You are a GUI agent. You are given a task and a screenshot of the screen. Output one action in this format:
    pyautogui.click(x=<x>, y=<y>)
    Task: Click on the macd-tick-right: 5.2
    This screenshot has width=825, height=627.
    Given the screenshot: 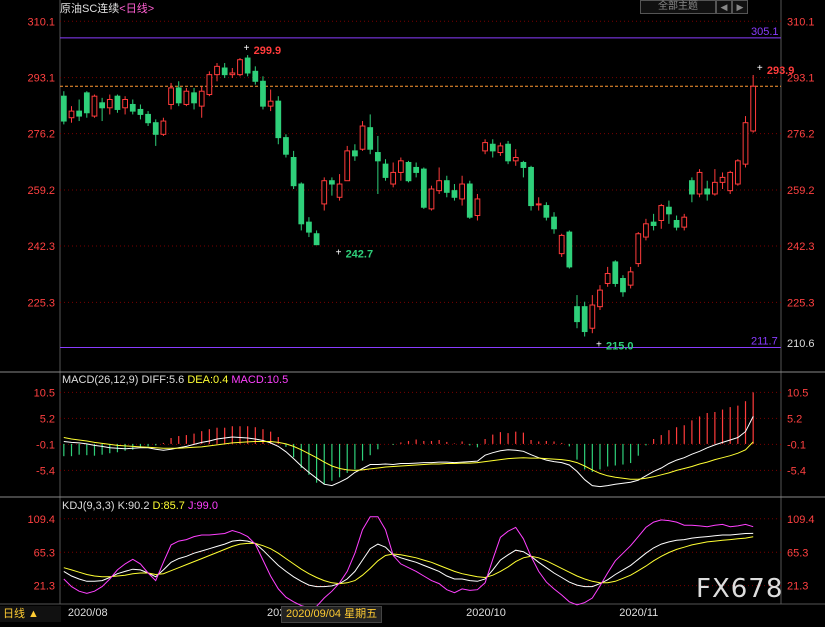 What is the action you would take?
    pyautogui.click(x=794, y=419)
    